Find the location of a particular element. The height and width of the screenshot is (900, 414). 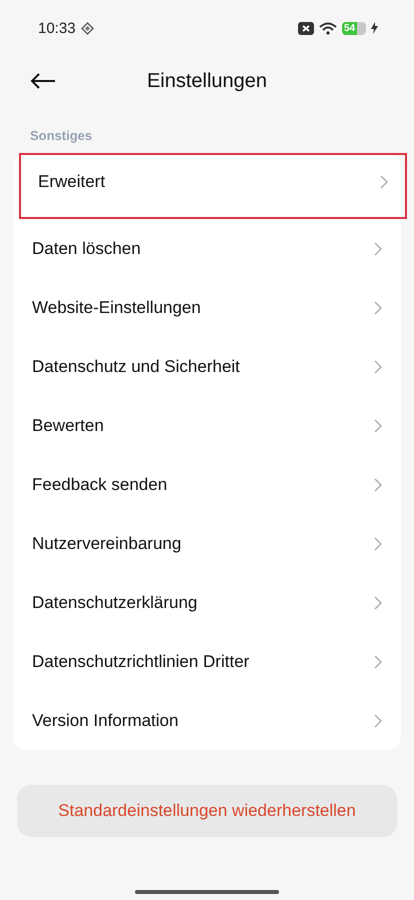

wifi-icon is located at coordinates (328, 28).